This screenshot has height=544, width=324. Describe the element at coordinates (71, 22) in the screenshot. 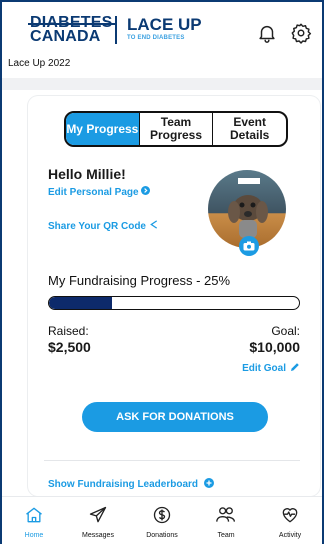

I see `logo-diabetes-text: DIABETES` at that location.